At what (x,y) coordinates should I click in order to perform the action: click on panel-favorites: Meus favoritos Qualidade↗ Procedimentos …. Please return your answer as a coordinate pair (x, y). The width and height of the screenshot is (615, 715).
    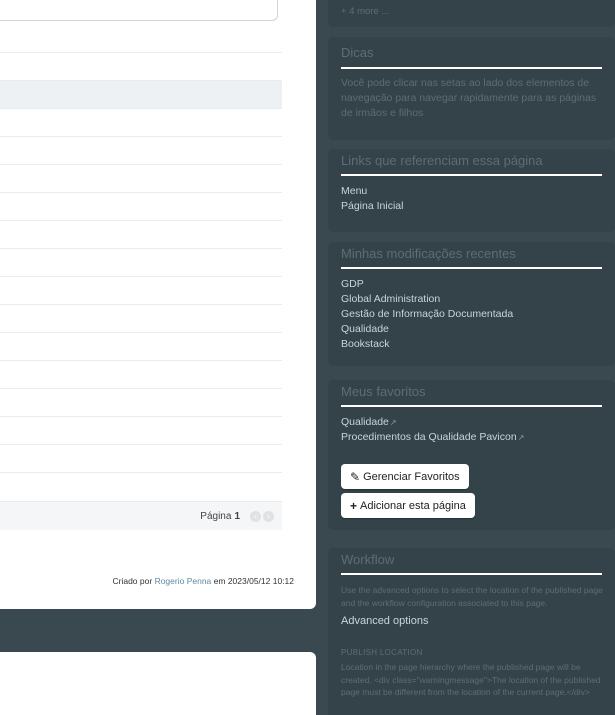
    Looking at the image, I should click on (471, 455).